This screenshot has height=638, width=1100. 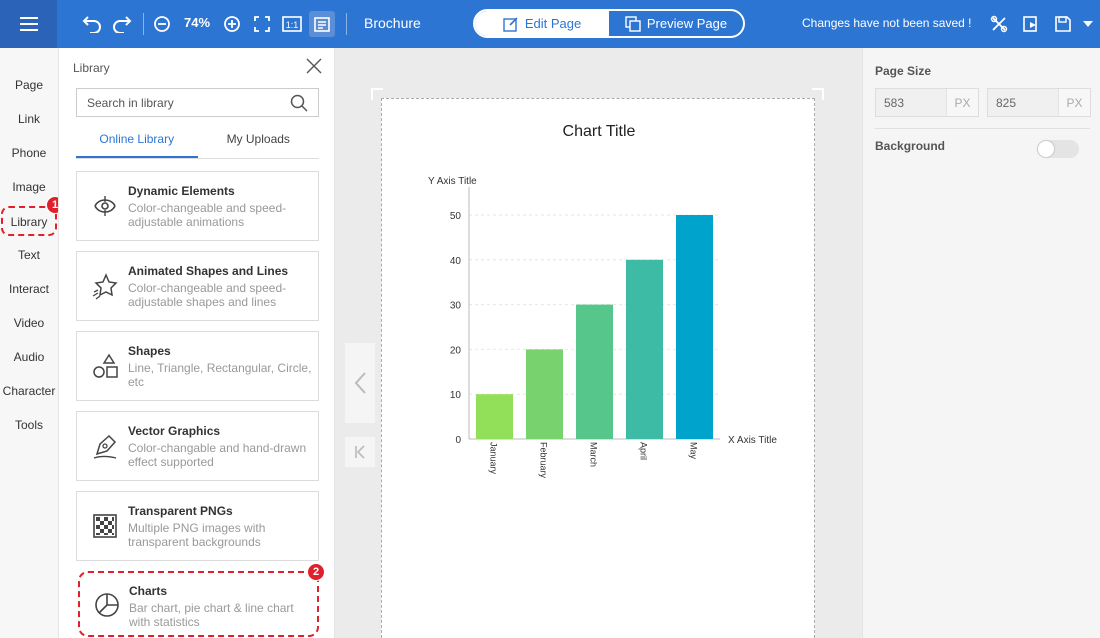 What do you see at coordinates (29, 255) in the screenshot?
I see `nav-item-text: Text` at bounding box center [29, 255].